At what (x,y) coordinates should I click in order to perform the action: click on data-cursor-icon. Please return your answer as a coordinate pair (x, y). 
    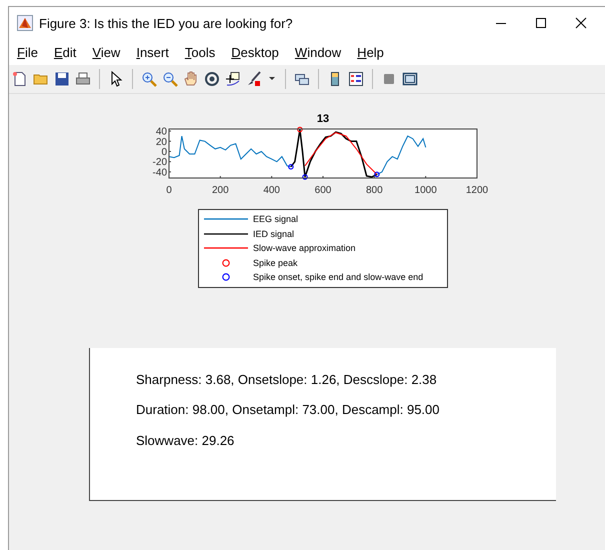
    Looking at the image, I should click on (233, 79).